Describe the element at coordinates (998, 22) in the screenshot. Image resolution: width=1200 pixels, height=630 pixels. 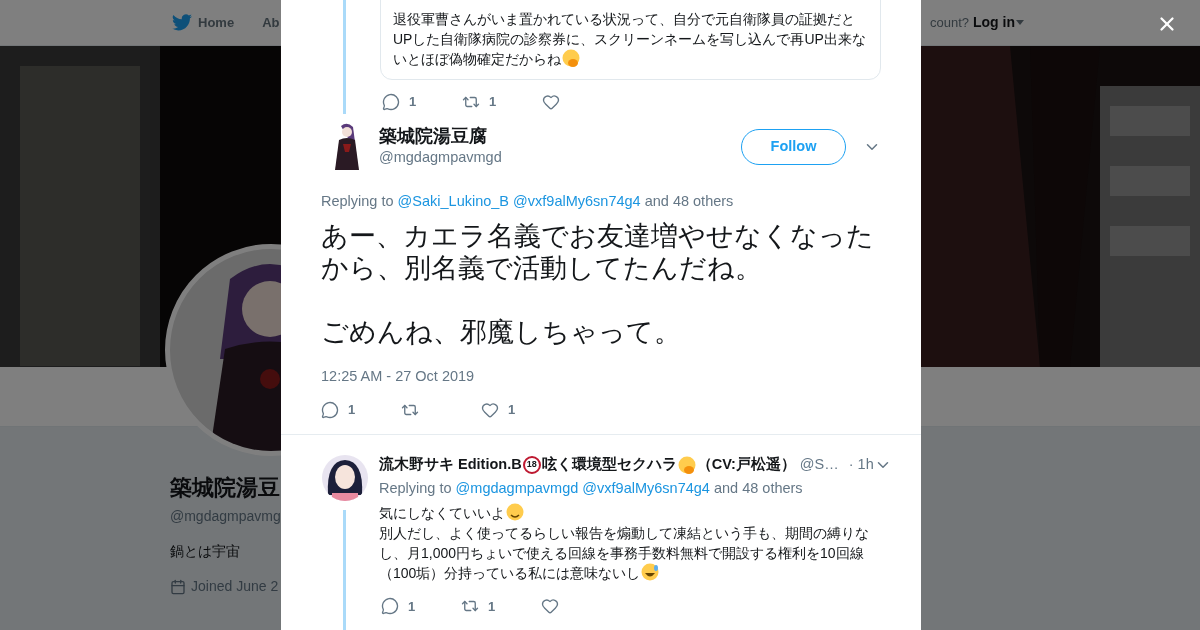
I see `login-button: Log in` at that location.